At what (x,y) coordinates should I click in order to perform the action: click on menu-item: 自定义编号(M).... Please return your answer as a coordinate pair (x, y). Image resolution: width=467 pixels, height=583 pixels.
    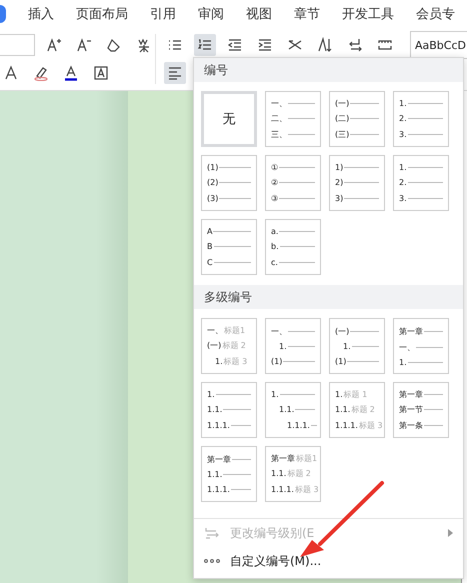
    Looking at the image, I should click on (328, 561).